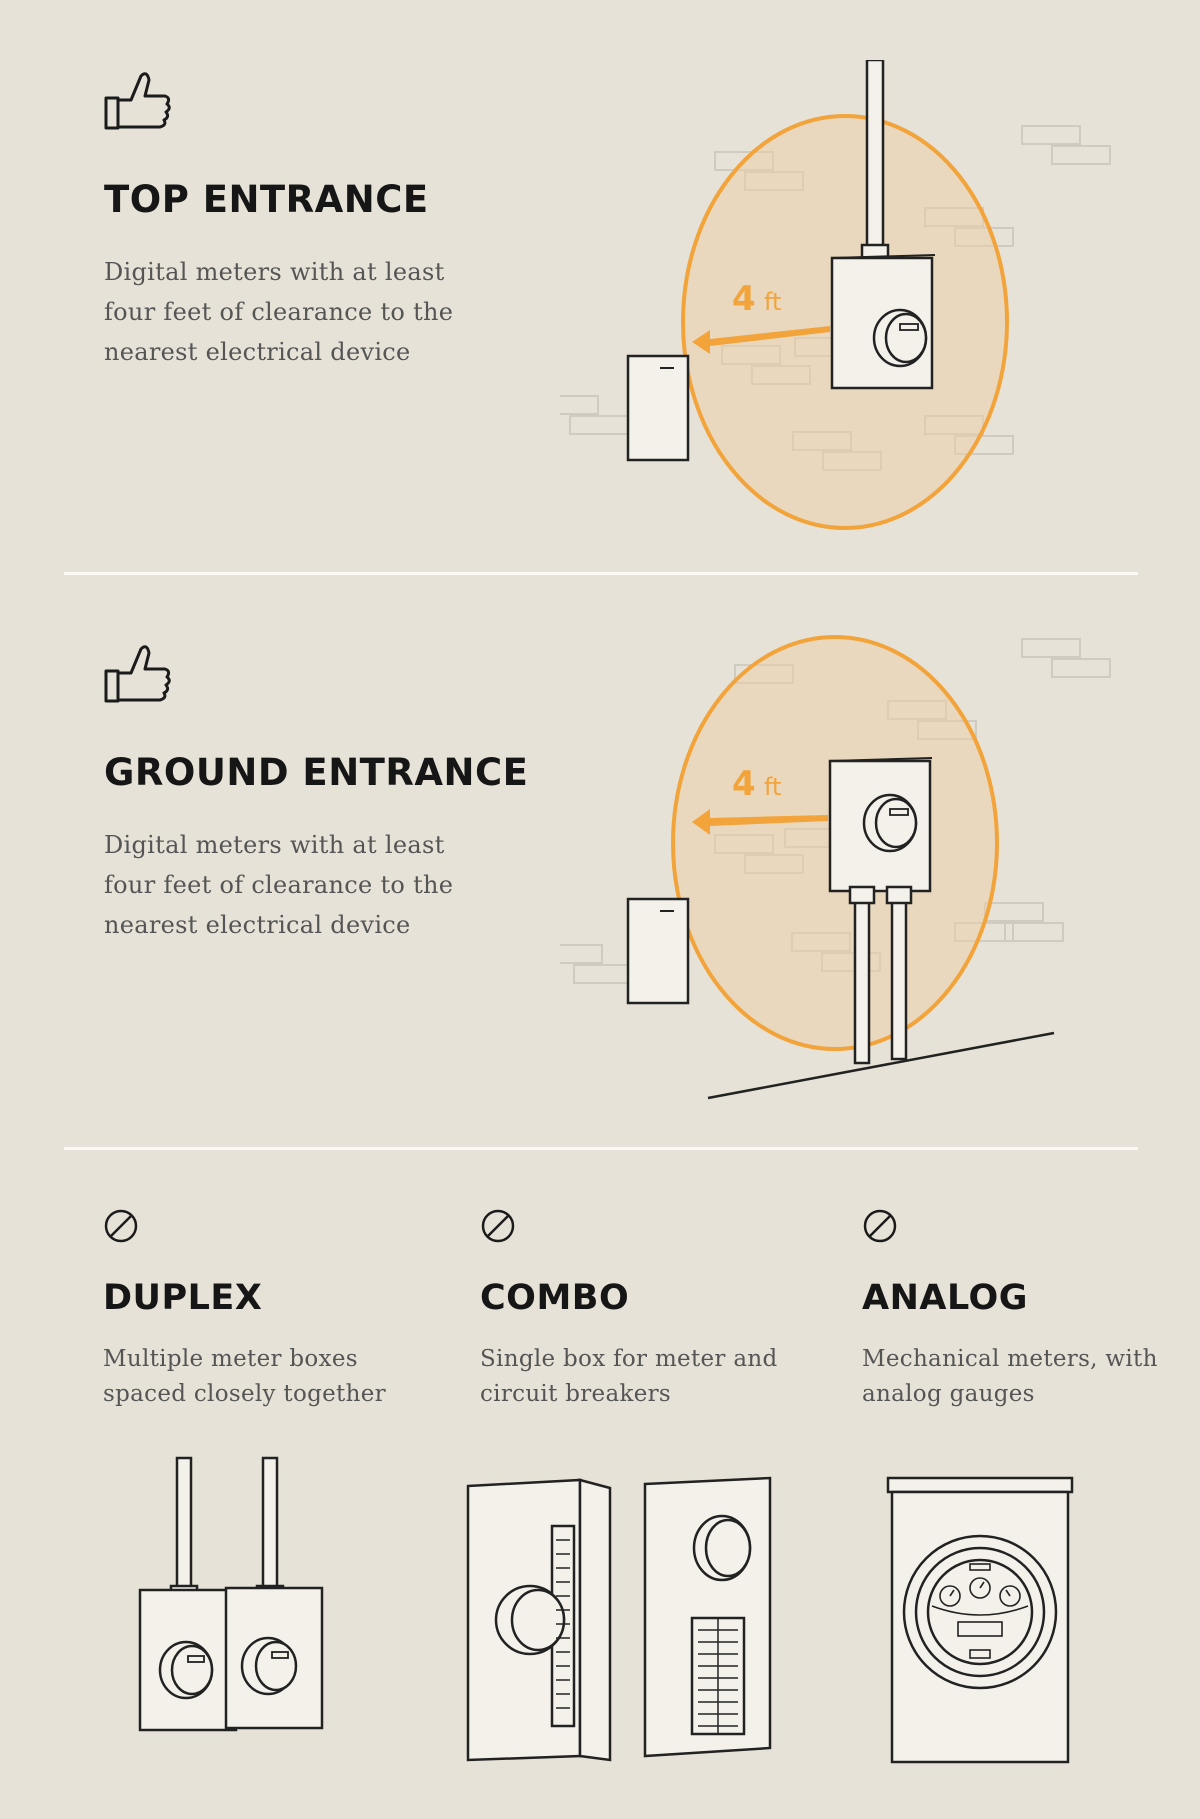 Image resolution: width=1200 pixels, height=1819 pixels. I want to click on combo-illustration, so click(619, 1619).